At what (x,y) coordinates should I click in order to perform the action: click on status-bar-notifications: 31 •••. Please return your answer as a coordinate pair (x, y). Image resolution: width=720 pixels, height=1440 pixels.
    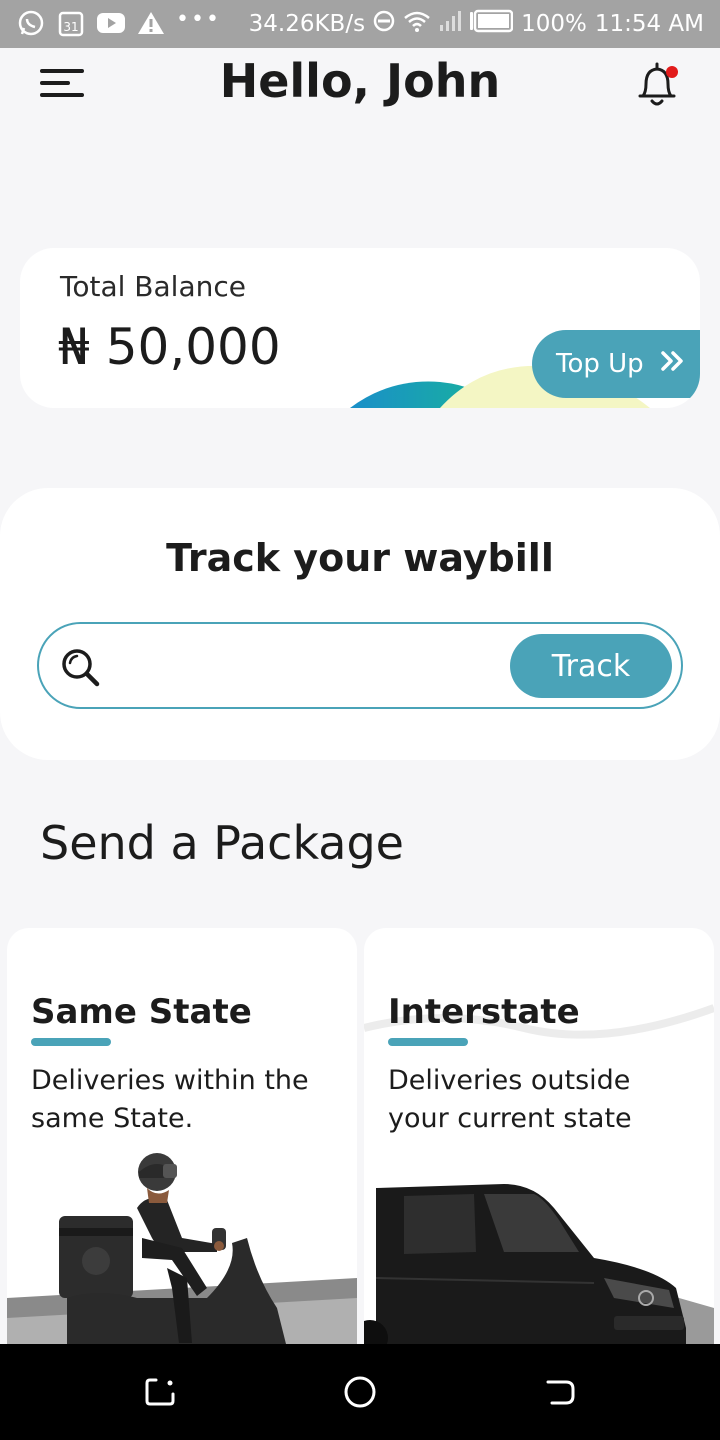
    Looking at the image, I should click on (118, 22).